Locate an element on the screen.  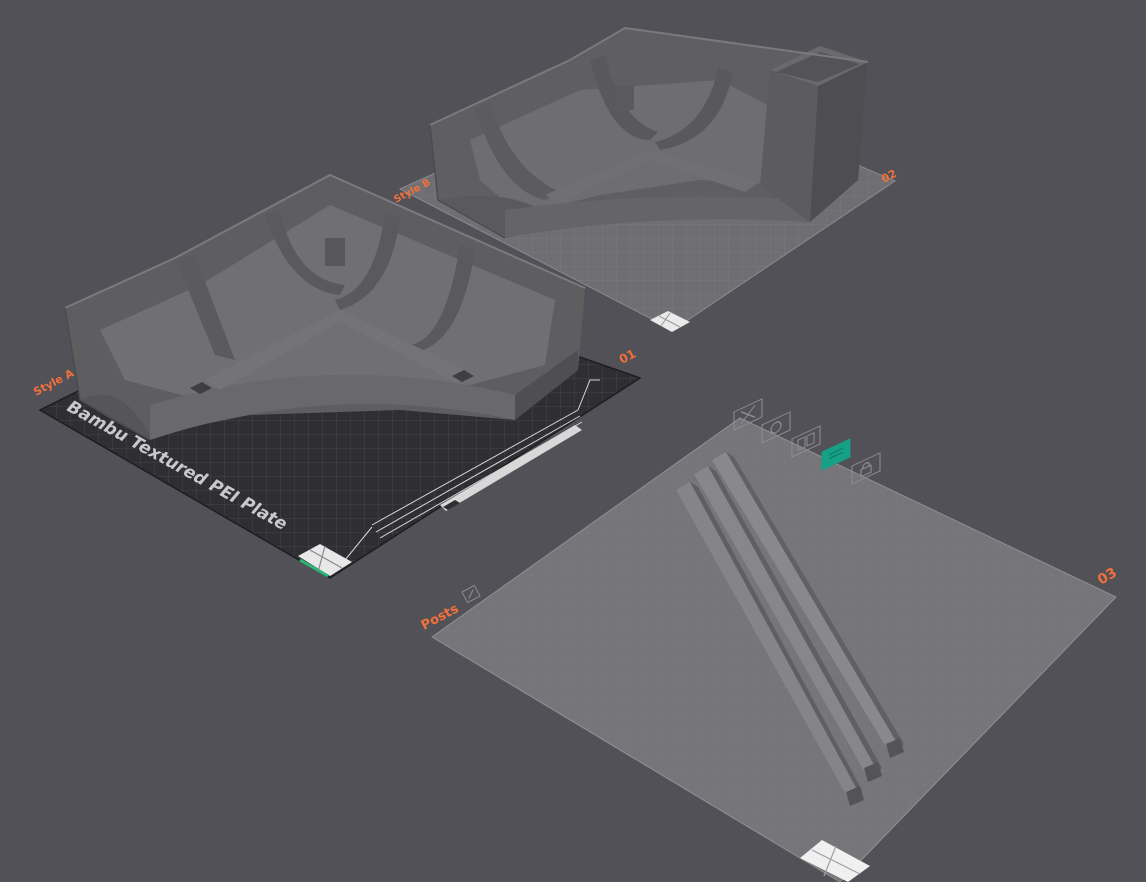
plate-number: 01 is located at coordinates (627, 356).